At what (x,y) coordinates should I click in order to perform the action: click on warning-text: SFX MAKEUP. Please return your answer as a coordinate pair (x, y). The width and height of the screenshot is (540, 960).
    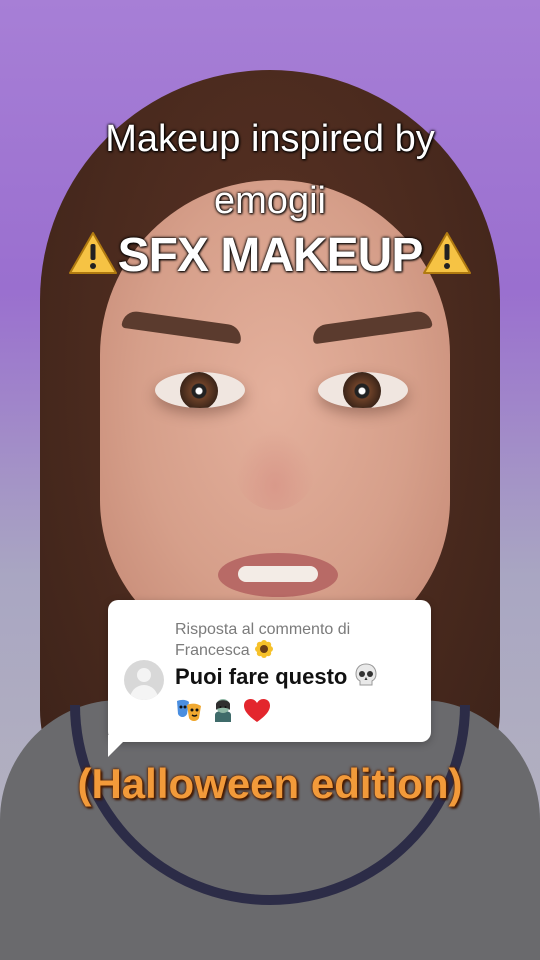
    Looking at the image, I should click on (270, 255).